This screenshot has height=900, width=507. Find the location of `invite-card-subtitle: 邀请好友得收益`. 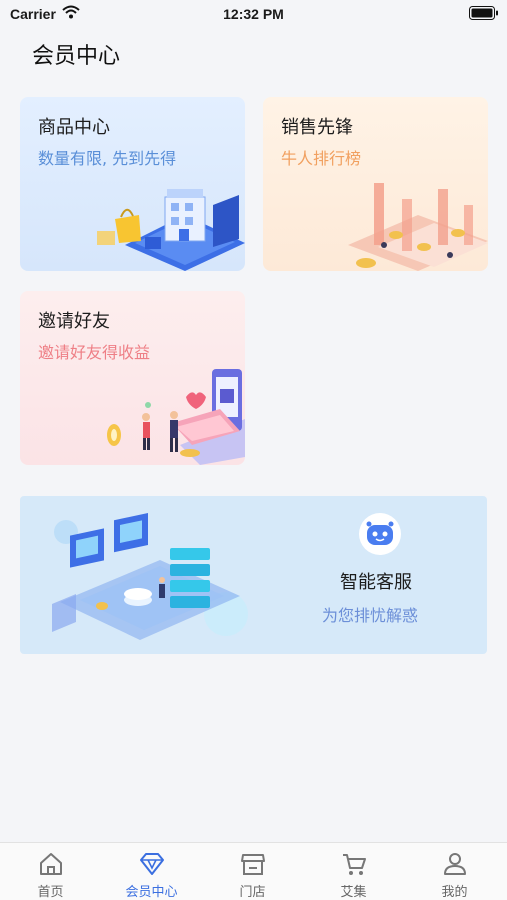

invite-card-subtitle: 邀请好友得收益 is located at coordinates (94, 352).